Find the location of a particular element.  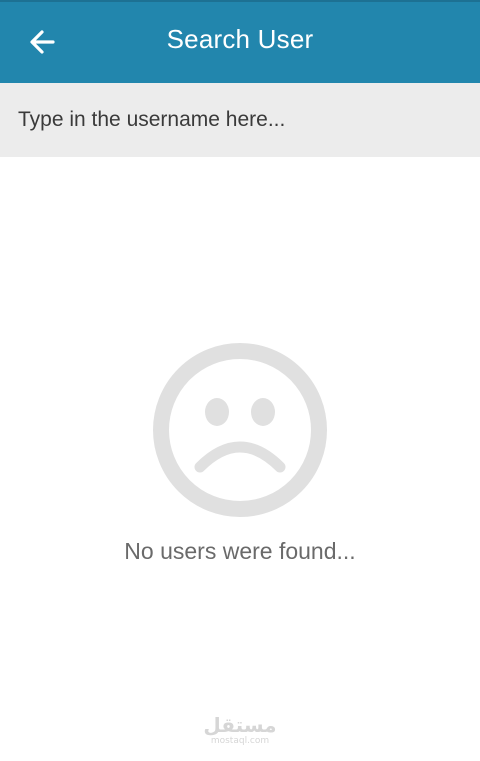

arrow-left-icon is located at coordinates (42, 42).